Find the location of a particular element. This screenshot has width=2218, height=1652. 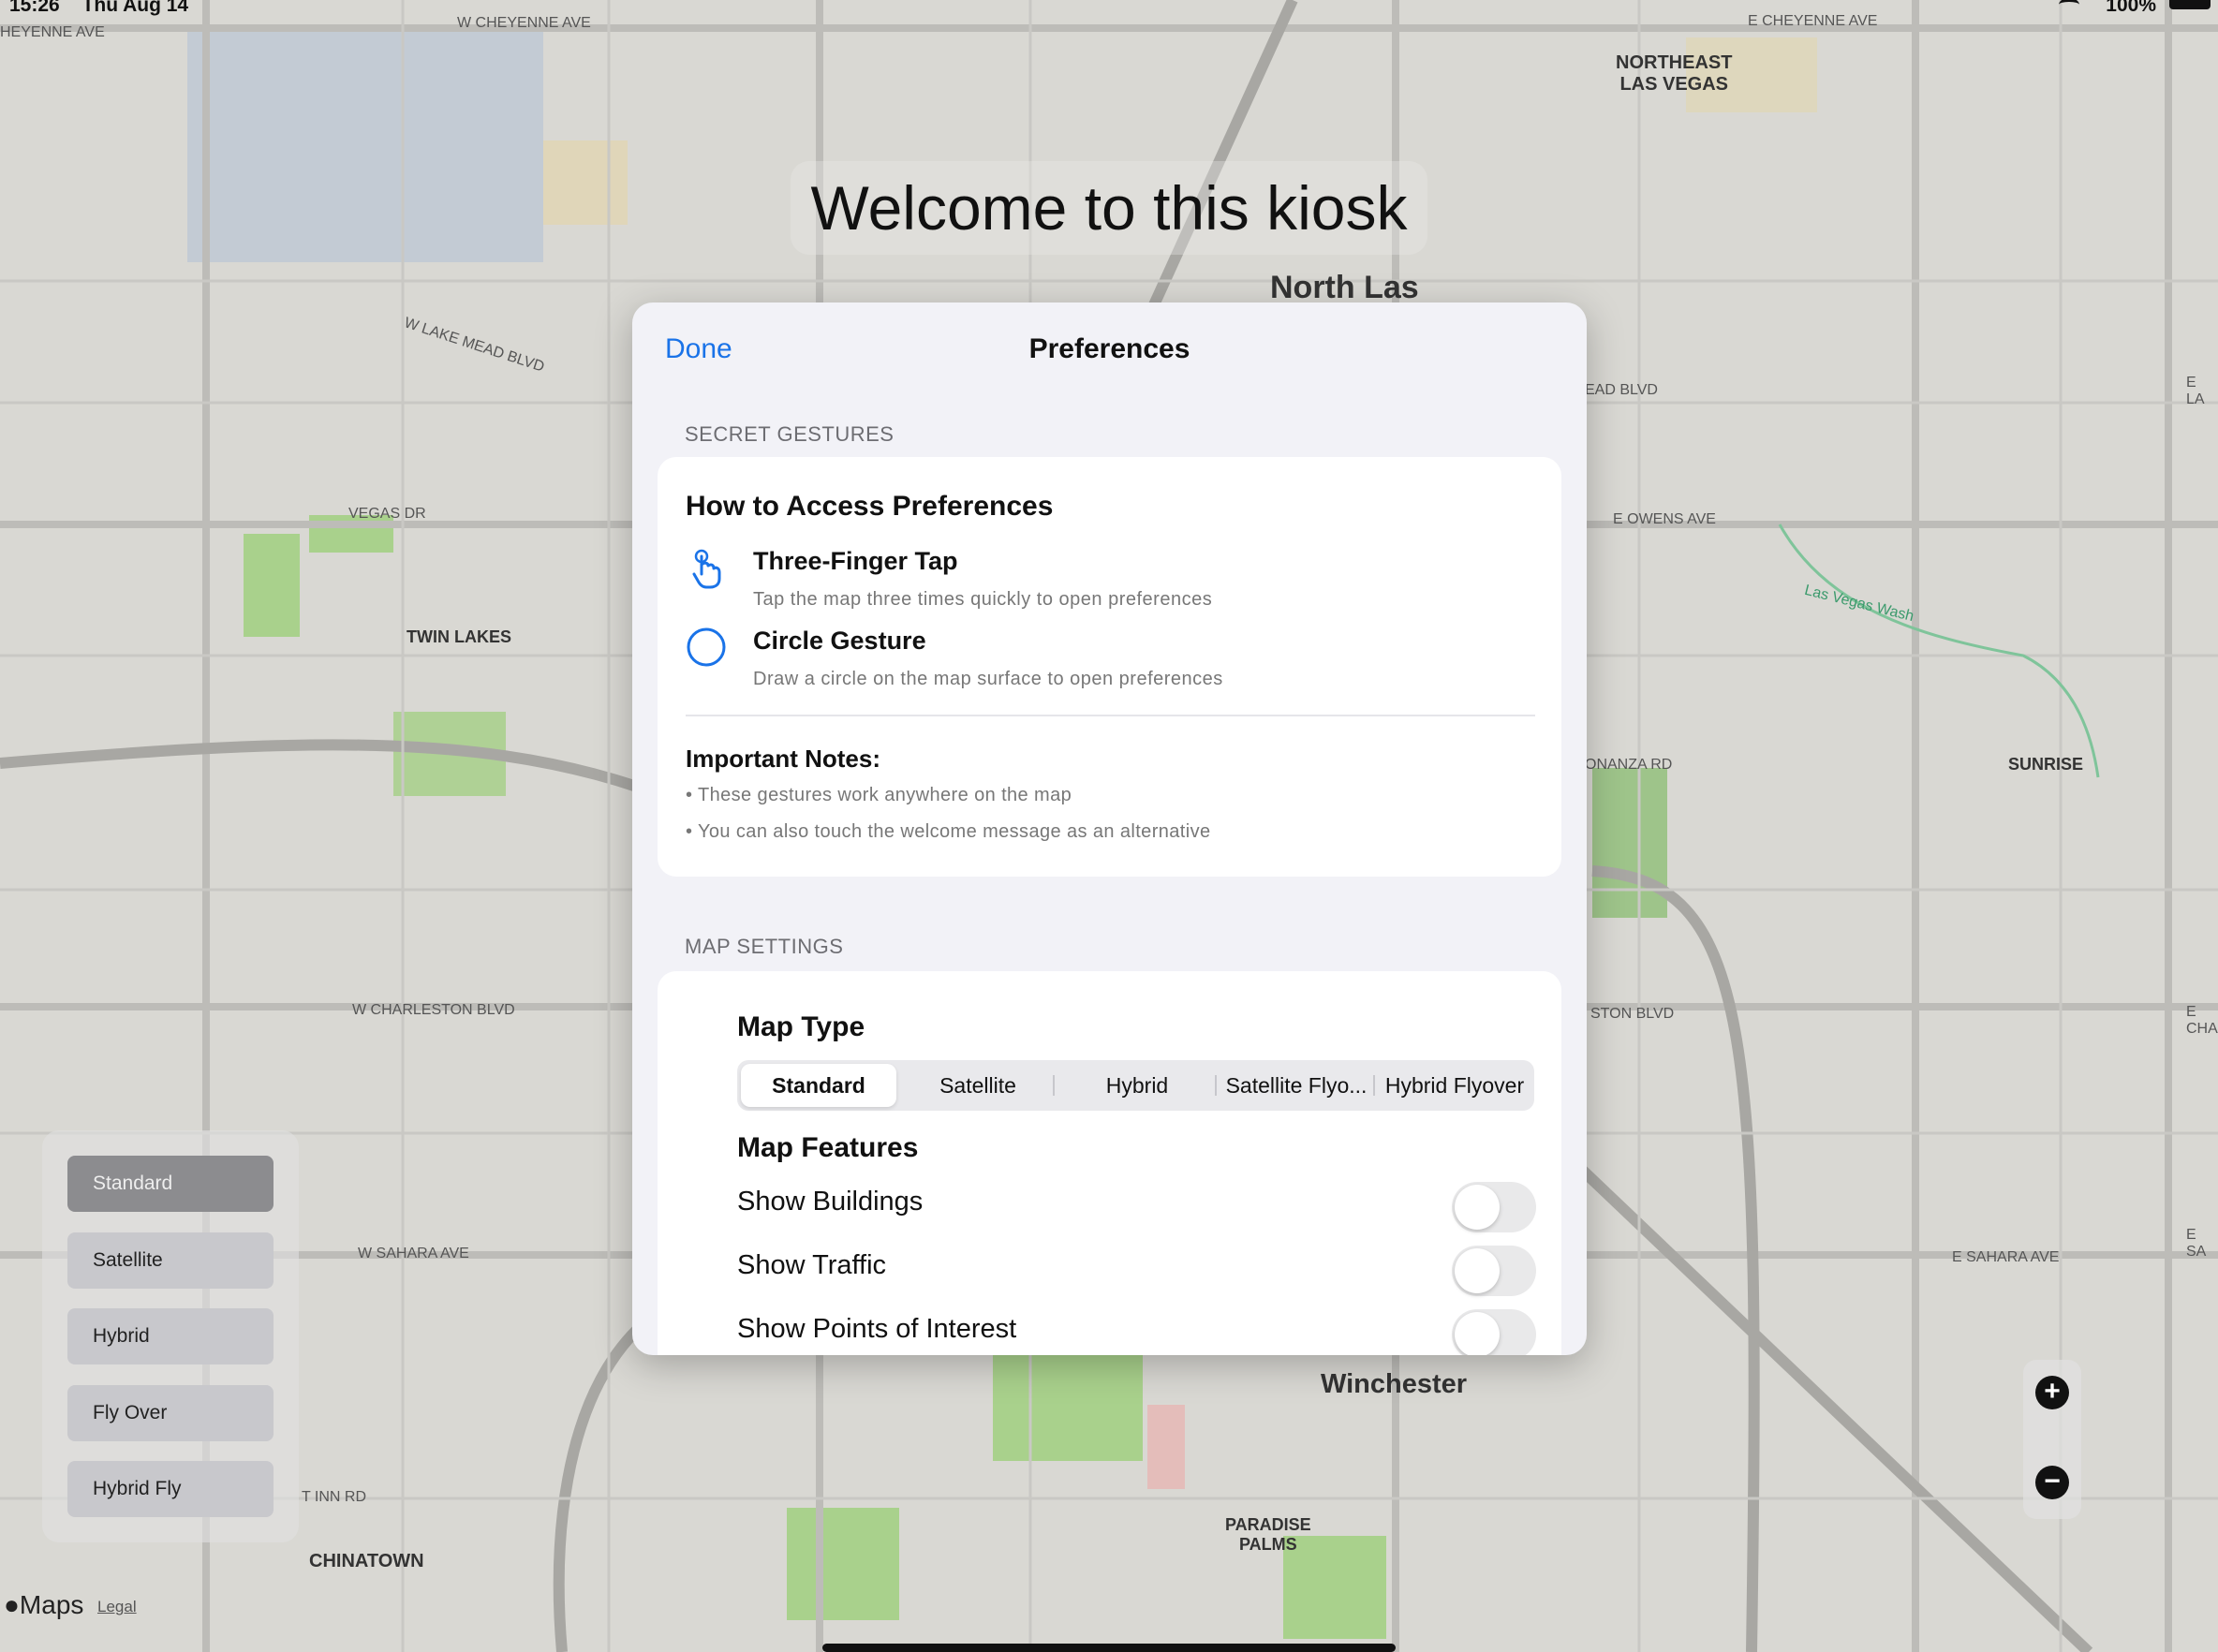

how-to-access-heading: How to Access Preferences is located at coordinates (870, 506).